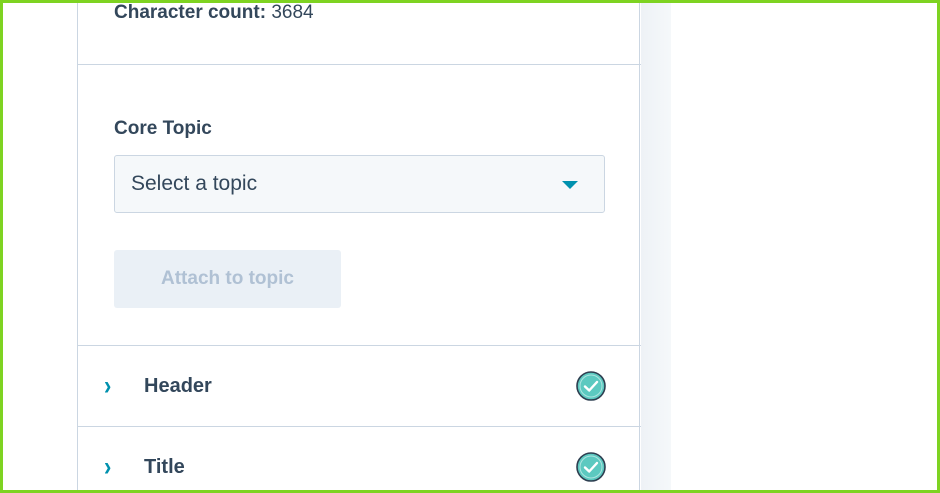  What do you see at coordinates (190, 12) in the screenshot?
I see `character-count-label: Character count:` at bounding box center [190, 12].